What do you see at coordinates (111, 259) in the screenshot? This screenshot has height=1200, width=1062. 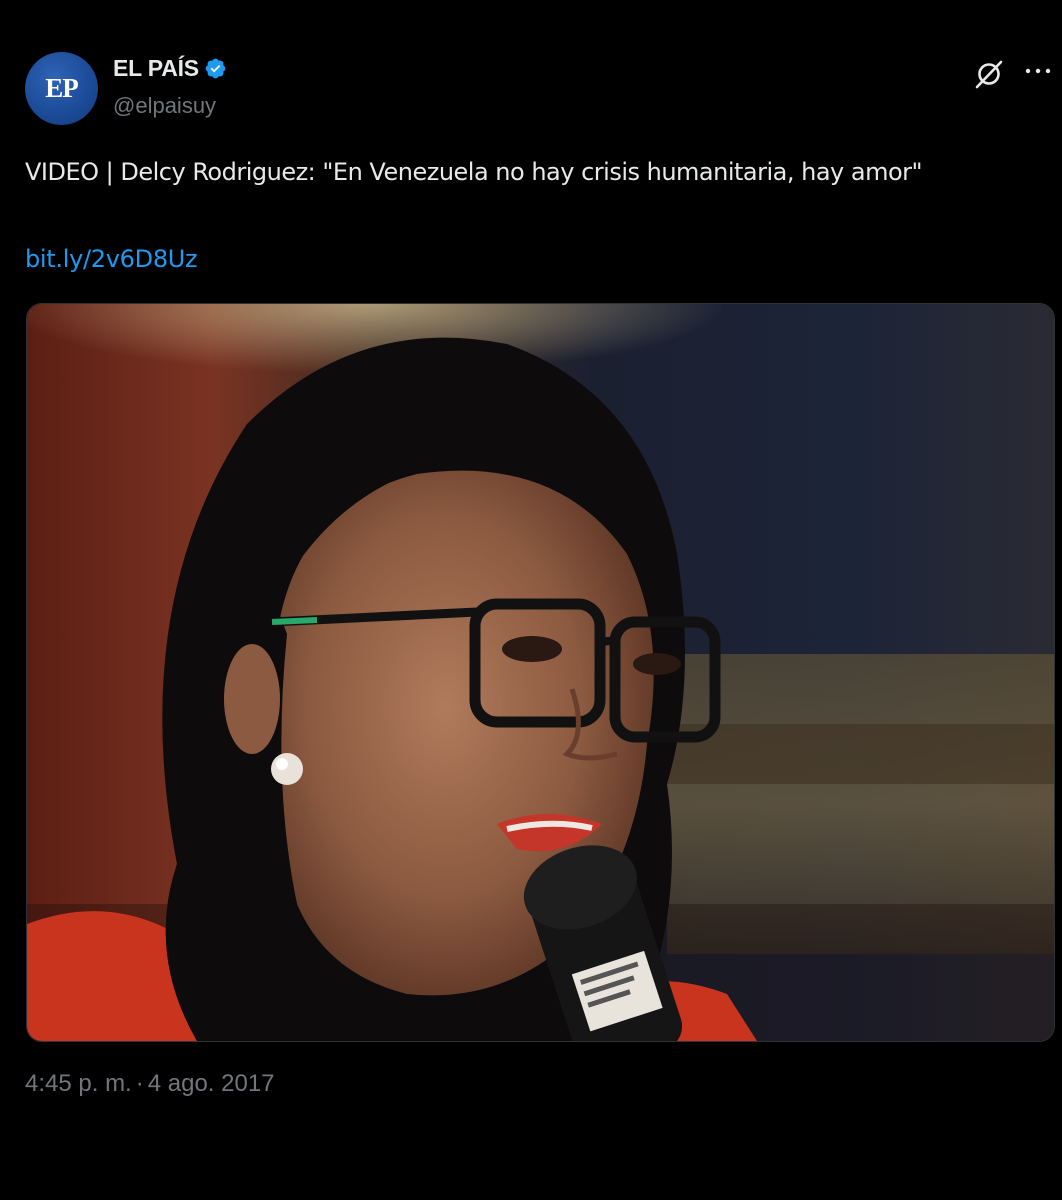 I see `tweet-link: bit.ly/2v6D8Uz` at bounding box center [111, 259].